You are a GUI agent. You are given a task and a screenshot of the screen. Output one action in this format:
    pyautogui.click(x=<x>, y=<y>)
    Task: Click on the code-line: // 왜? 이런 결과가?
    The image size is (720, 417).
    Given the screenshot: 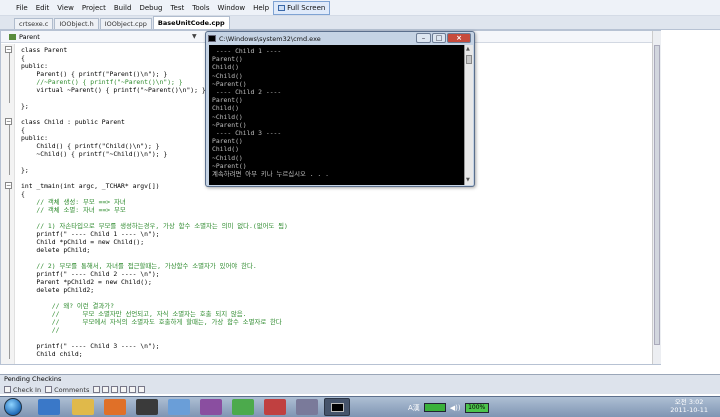 What is the action you would take?
    pyautogui.click(x=67, y=306)
    